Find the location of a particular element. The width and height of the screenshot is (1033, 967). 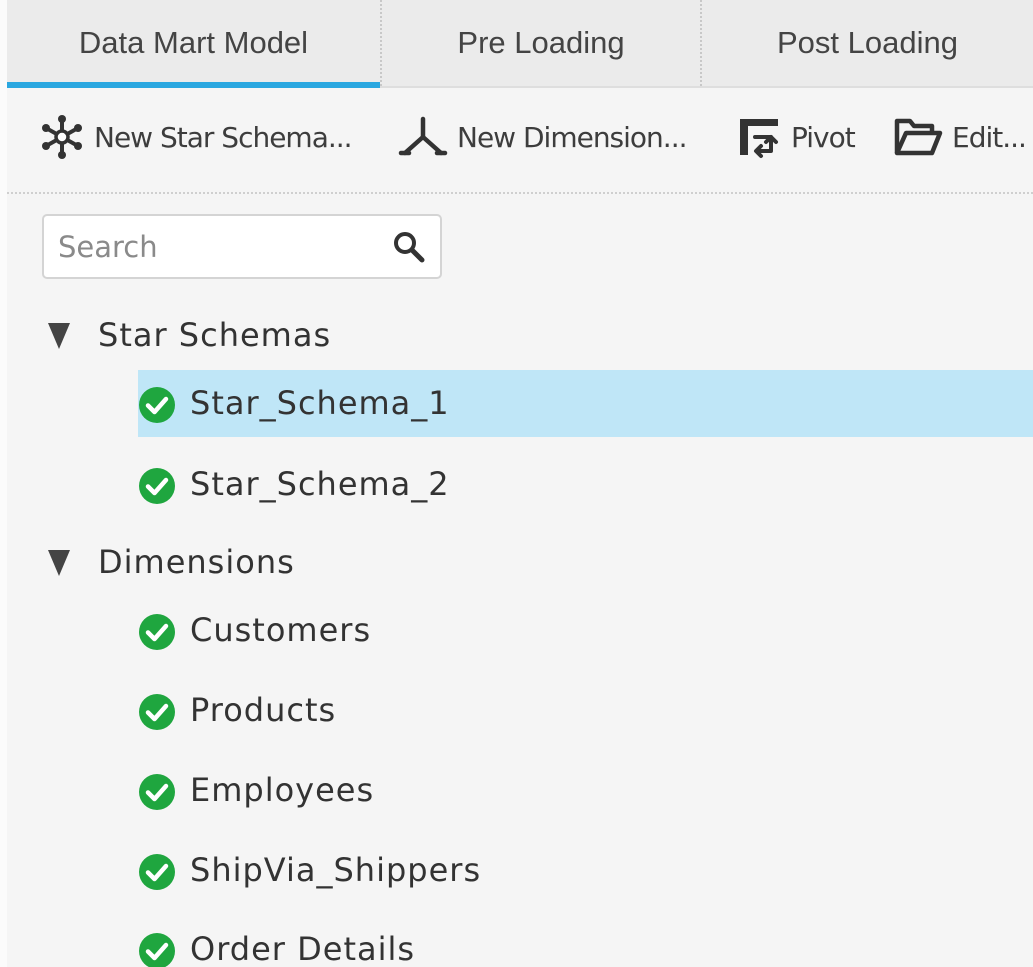

tree-item-customers: Customers is located at coordinates (585, 630).